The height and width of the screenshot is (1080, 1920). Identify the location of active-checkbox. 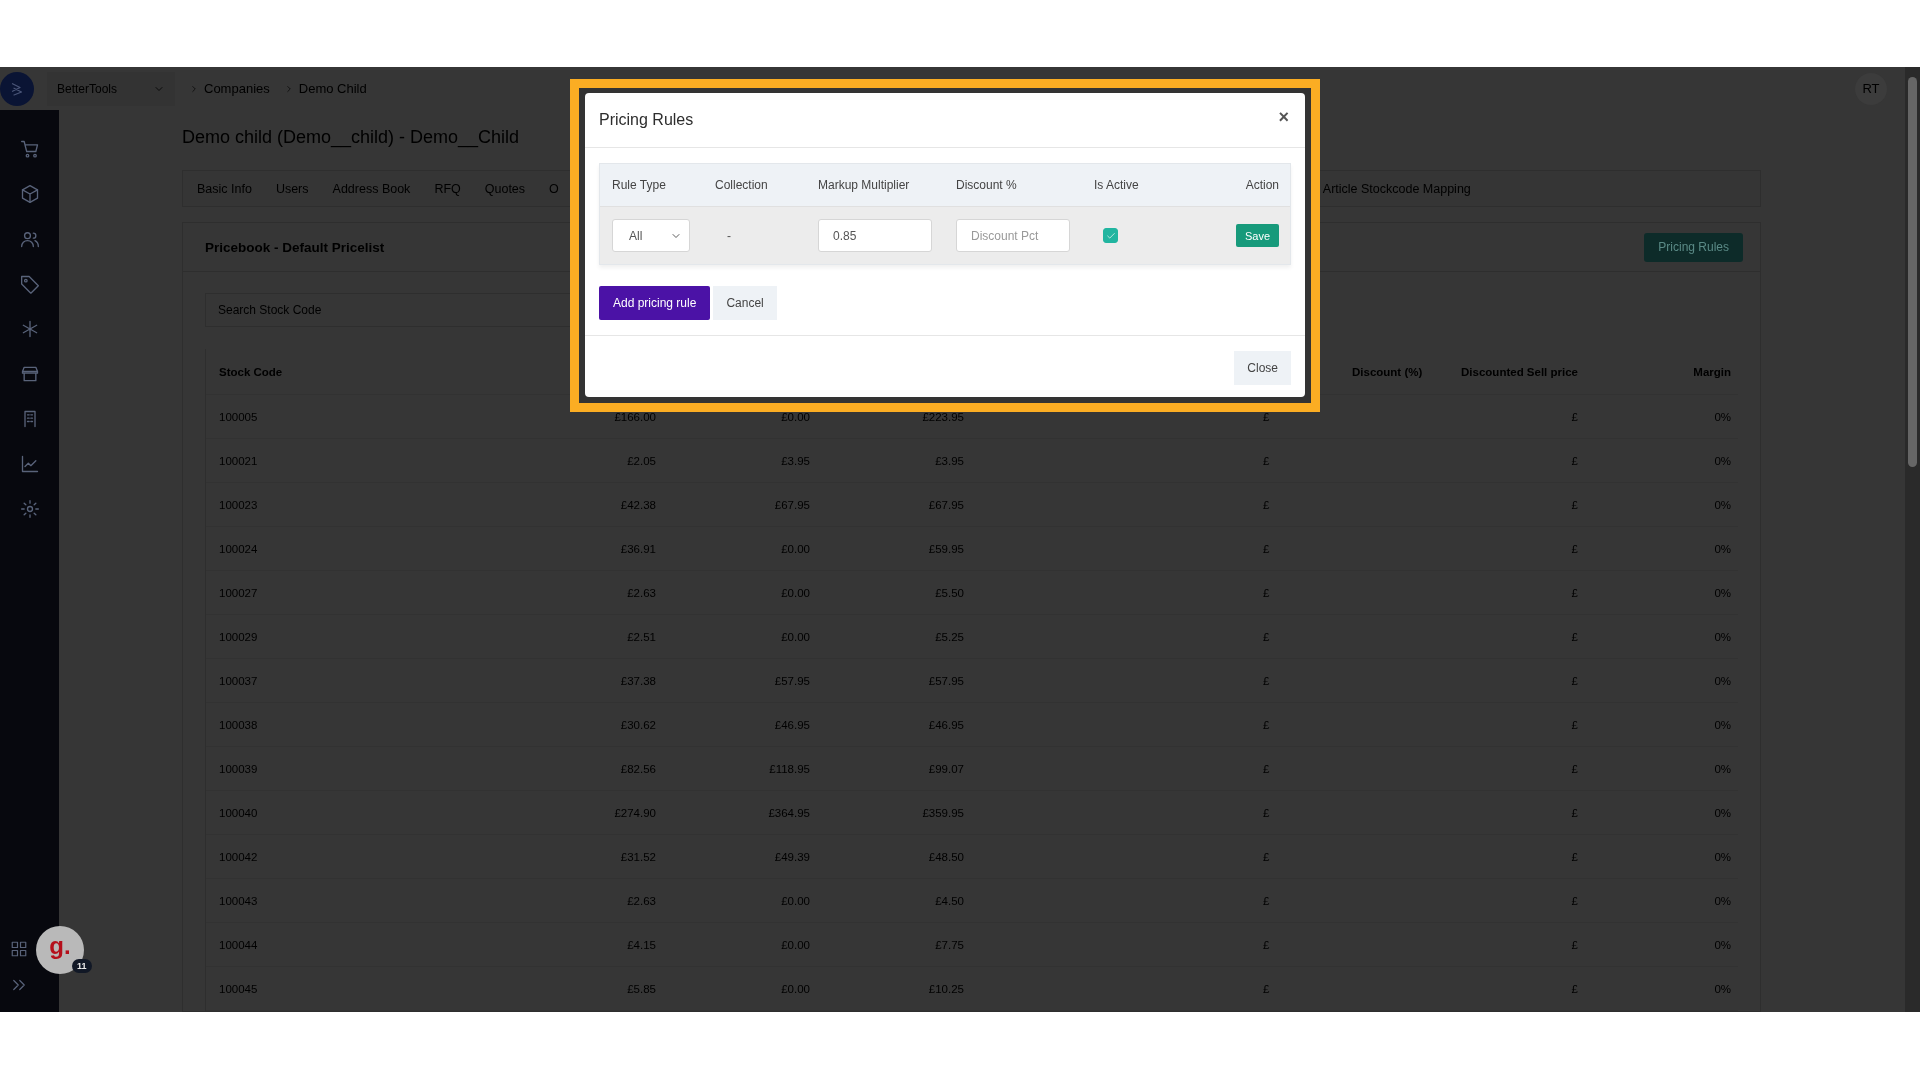
(1110, 235).